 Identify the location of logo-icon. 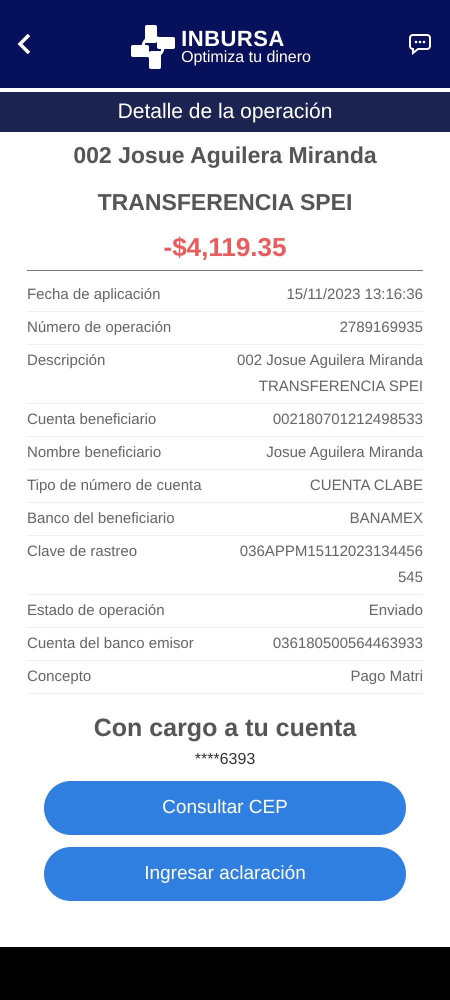
(153, 47).